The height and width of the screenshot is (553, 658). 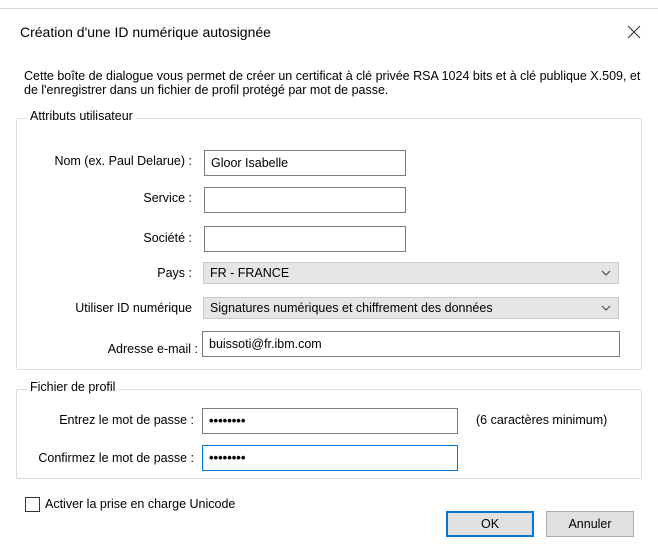 I want to click on country-dropdown-value: FR - FRANCE, so click(x=250, y=273).